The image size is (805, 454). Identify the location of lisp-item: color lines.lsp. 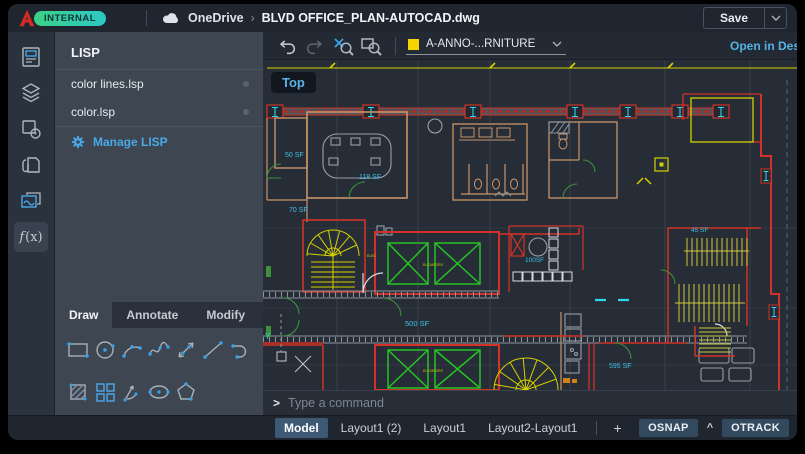
(159, 84).